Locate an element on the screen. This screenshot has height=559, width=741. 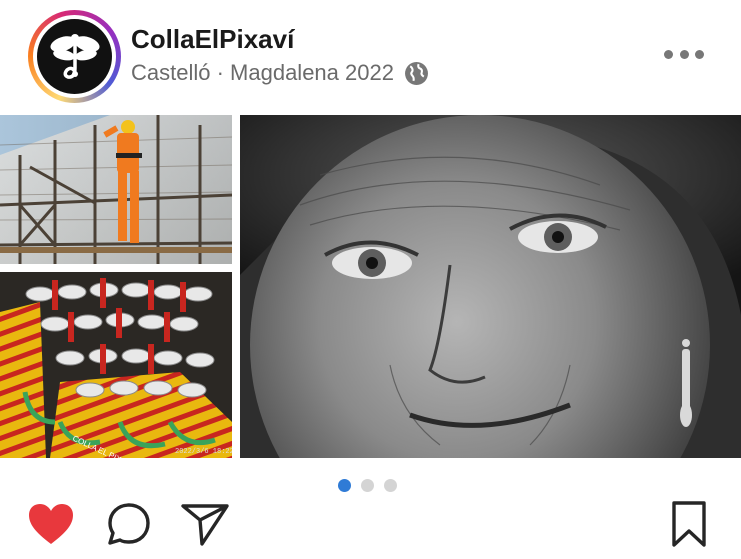
comment-button is located at coordinates (129, 526).